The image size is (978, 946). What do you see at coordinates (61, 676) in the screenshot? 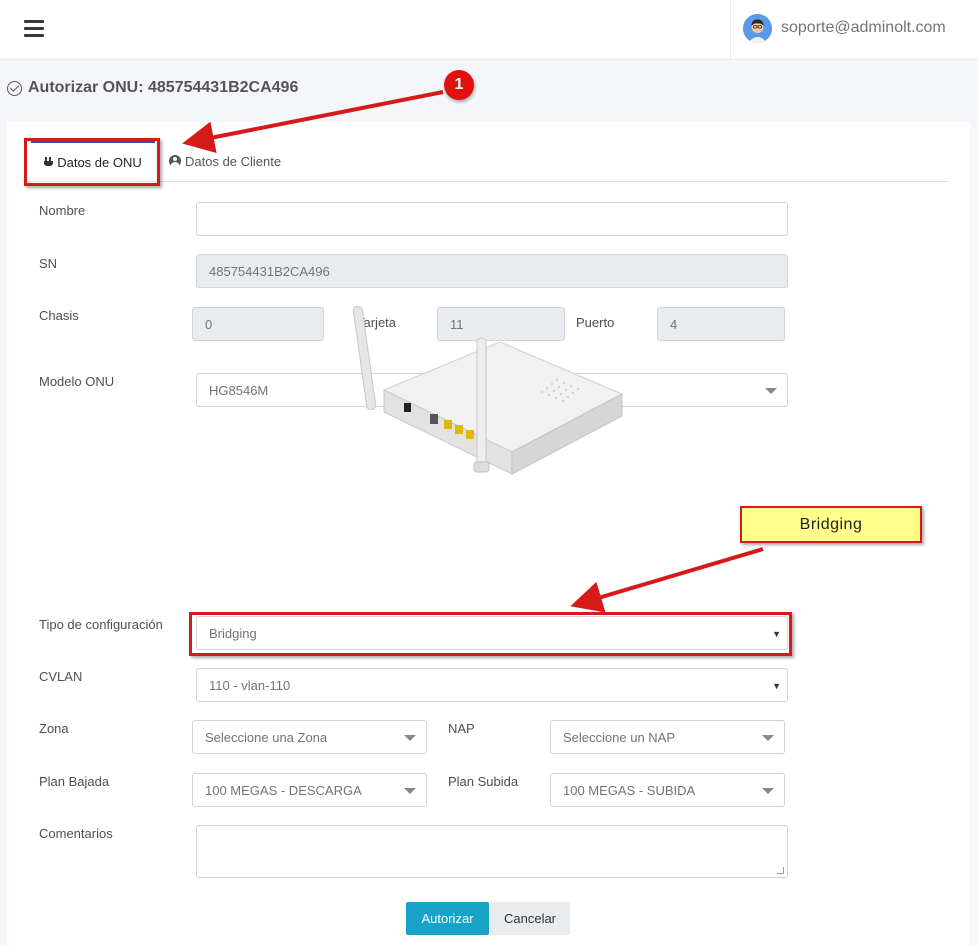
I see `cvlan-label: CVLAN` at bounding box center [61, 676].